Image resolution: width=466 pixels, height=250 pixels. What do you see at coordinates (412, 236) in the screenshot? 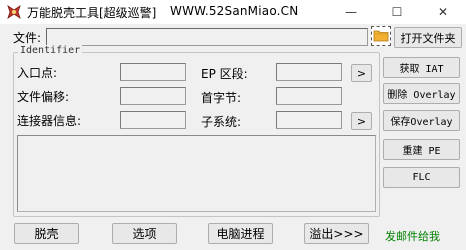
I see `email-me-link: 发邮件给我` at bounding box center [412, 236].